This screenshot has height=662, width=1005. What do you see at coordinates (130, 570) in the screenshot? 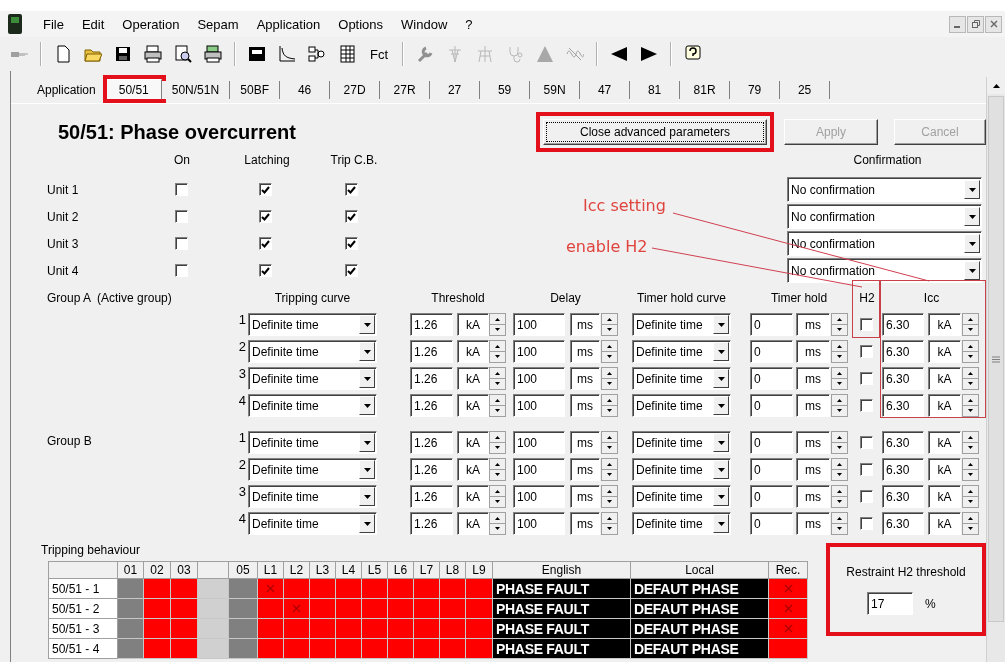
I see `column-header: 01` at bounding box center [130, 570].